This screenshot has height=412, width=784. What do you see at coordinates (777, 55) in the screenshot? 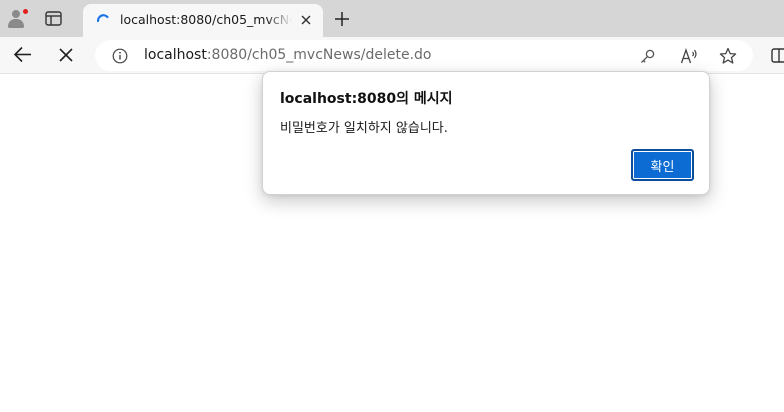
I see `split-screen-icon` at bounding box center [777, 55].